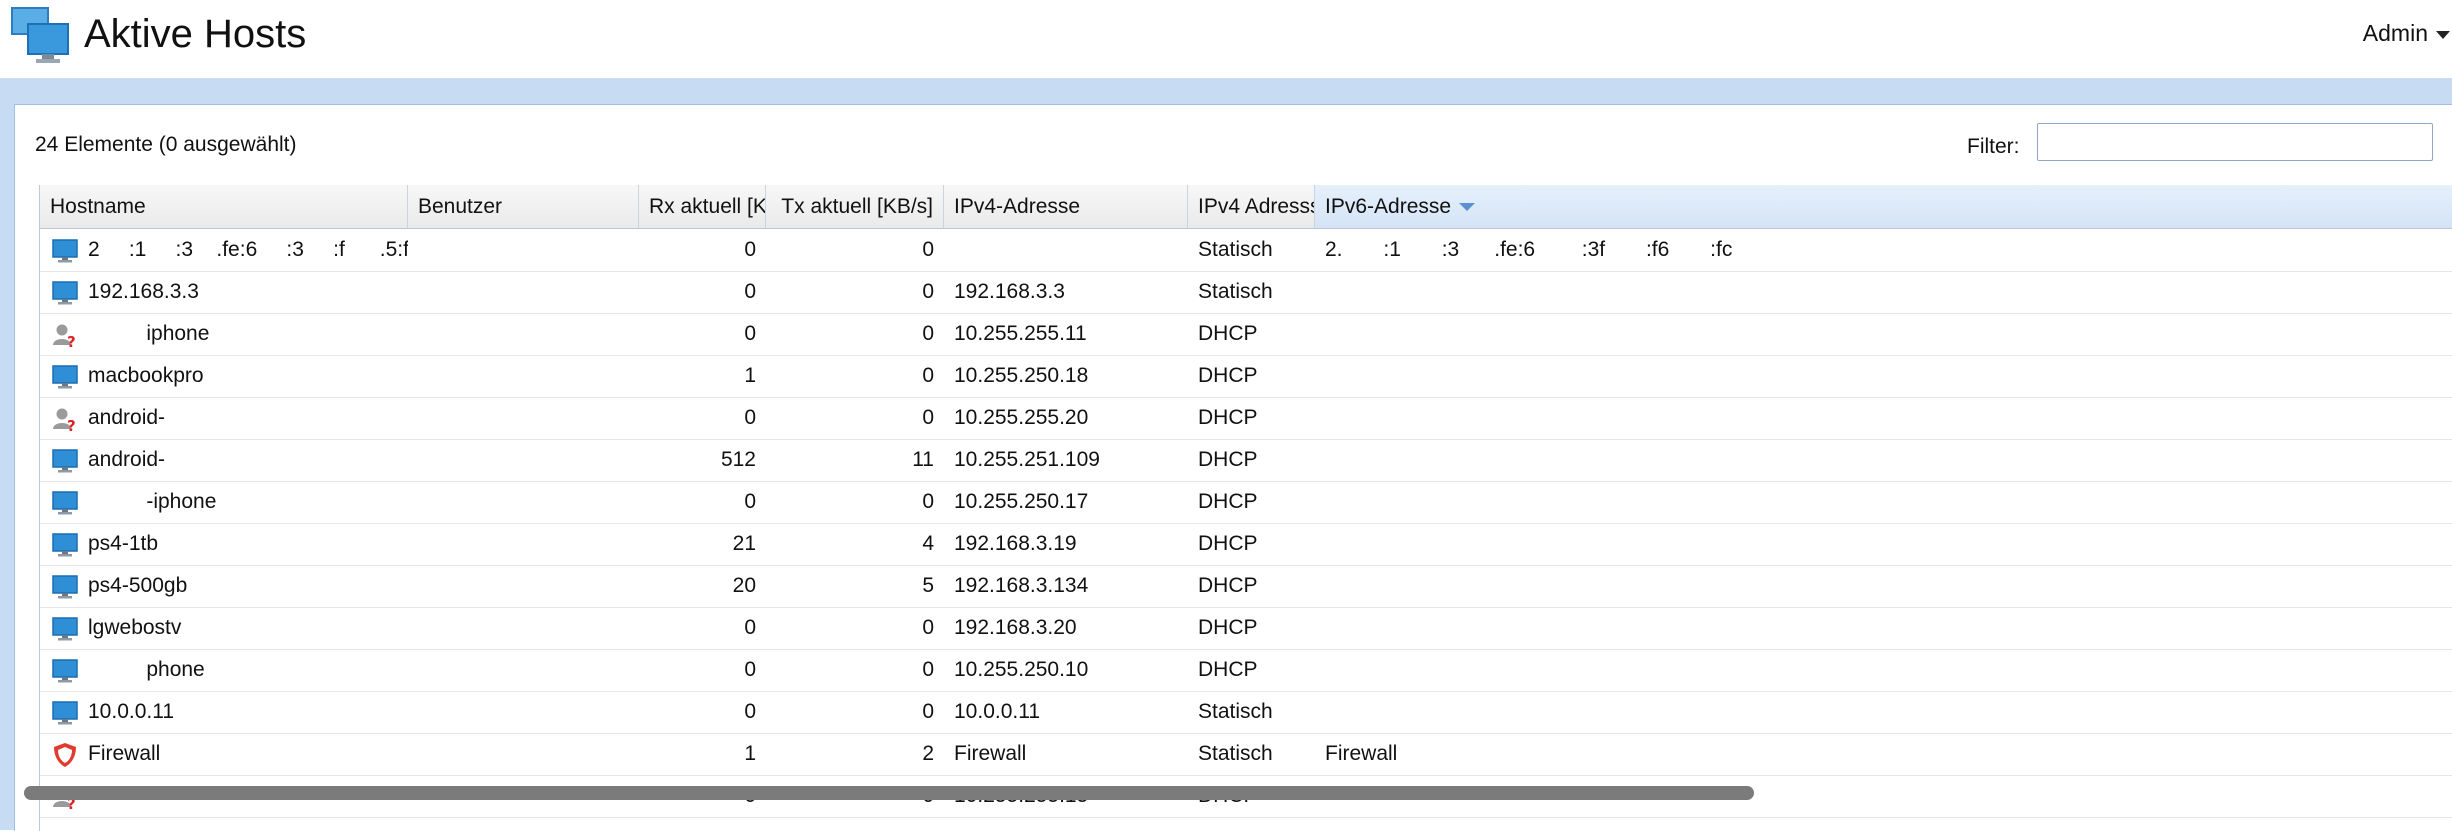  Describe the element at coordinates (928, 753) in the screenshot. I see `cell-tx: 2` at that location.